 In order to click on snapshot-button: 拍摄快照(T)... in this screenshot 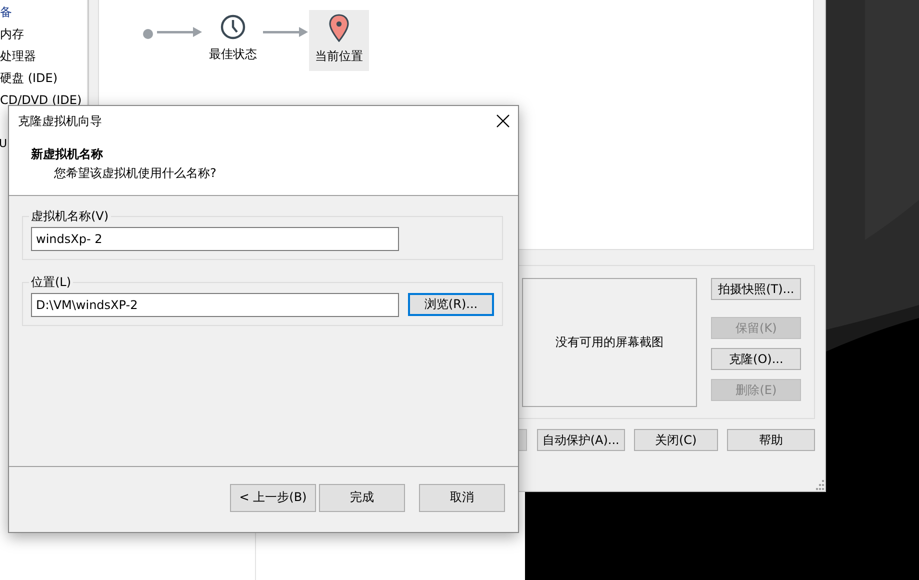, I will do `click(756, 289)`.